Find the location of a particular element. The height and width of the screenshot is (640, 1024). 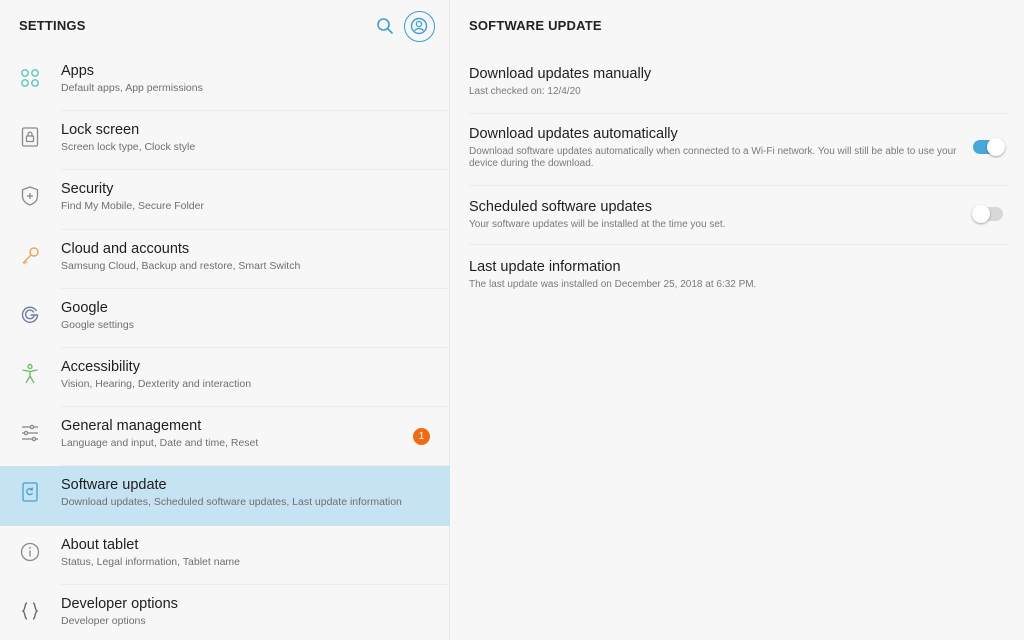

setting-title: Download updates manually is located at coordinates (560, 74).